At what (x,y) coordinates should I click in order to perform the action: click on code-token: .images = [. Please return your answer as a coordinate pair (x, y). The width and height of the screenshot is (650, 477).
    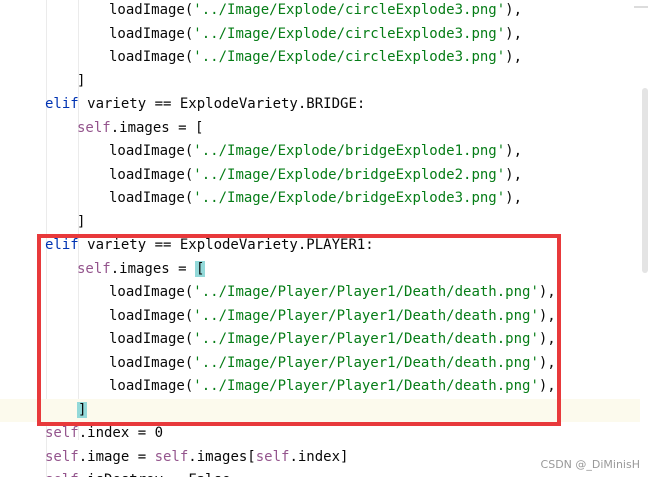
    Looking at the image, I should click on (157, 127).